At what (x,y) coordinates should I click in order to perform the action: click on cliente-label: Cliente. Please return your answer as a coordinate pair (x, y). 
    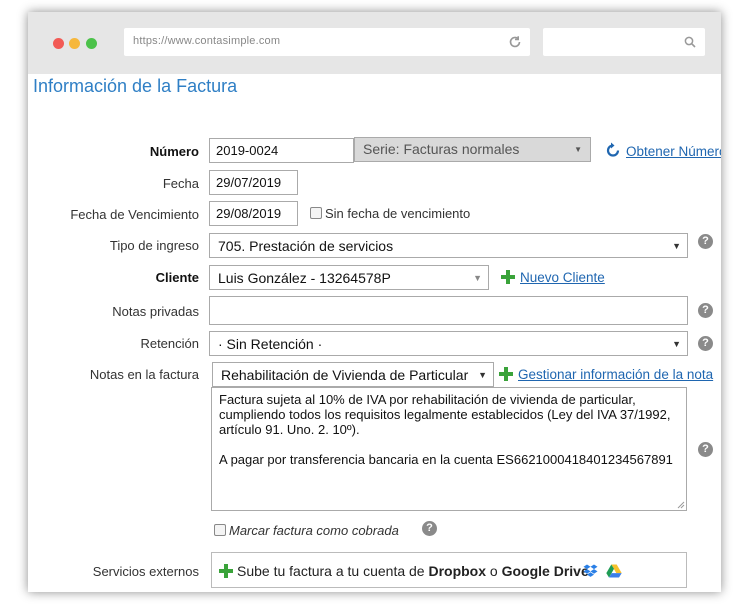
    Looking at the image, I should click on (177, 277).